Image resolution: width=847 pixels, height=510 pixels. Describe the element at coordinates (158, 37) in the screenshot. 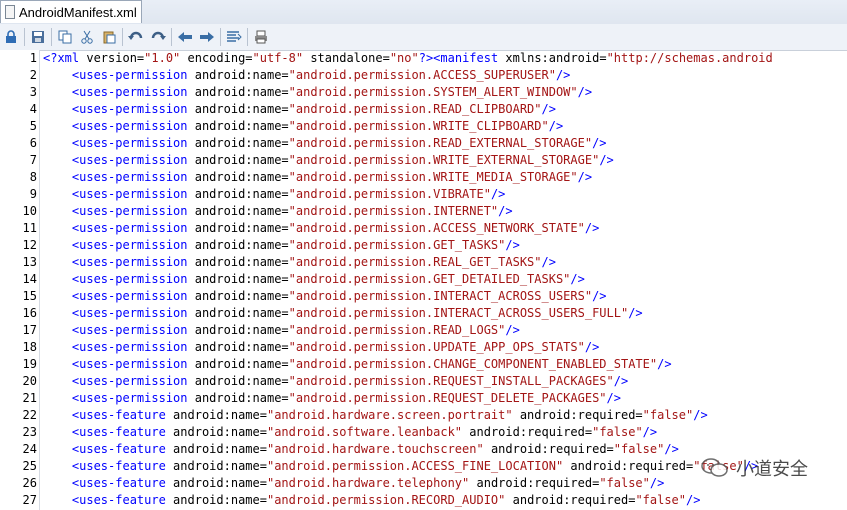

I see `redo-icon` at that location.